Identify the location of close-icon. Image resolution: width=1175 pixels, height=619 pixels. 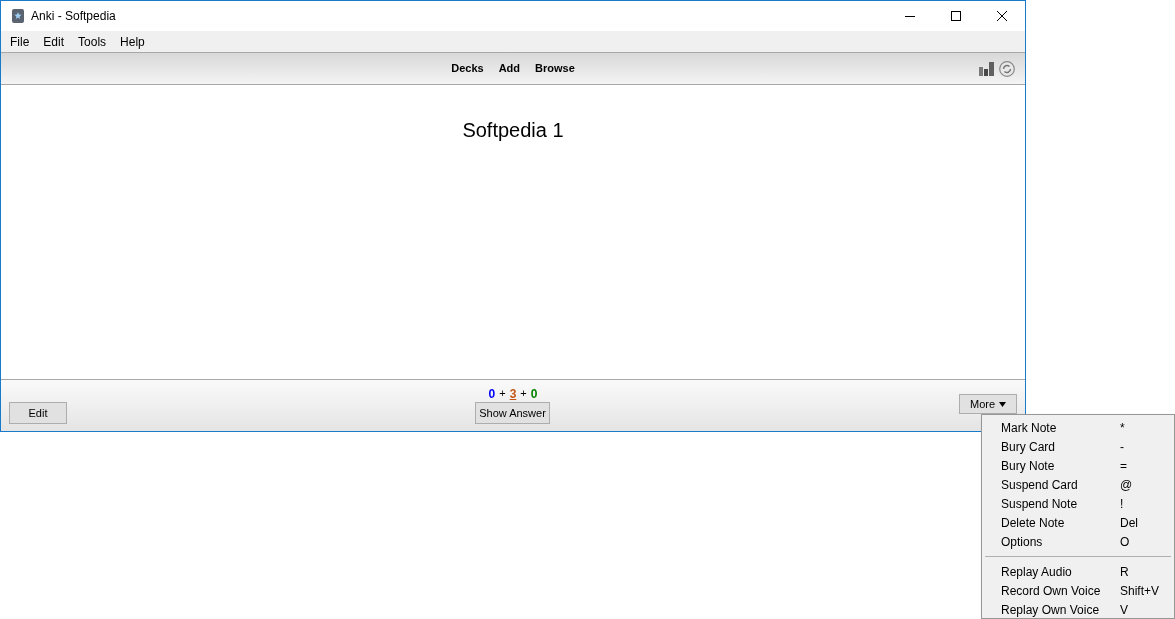
(1002, 16).